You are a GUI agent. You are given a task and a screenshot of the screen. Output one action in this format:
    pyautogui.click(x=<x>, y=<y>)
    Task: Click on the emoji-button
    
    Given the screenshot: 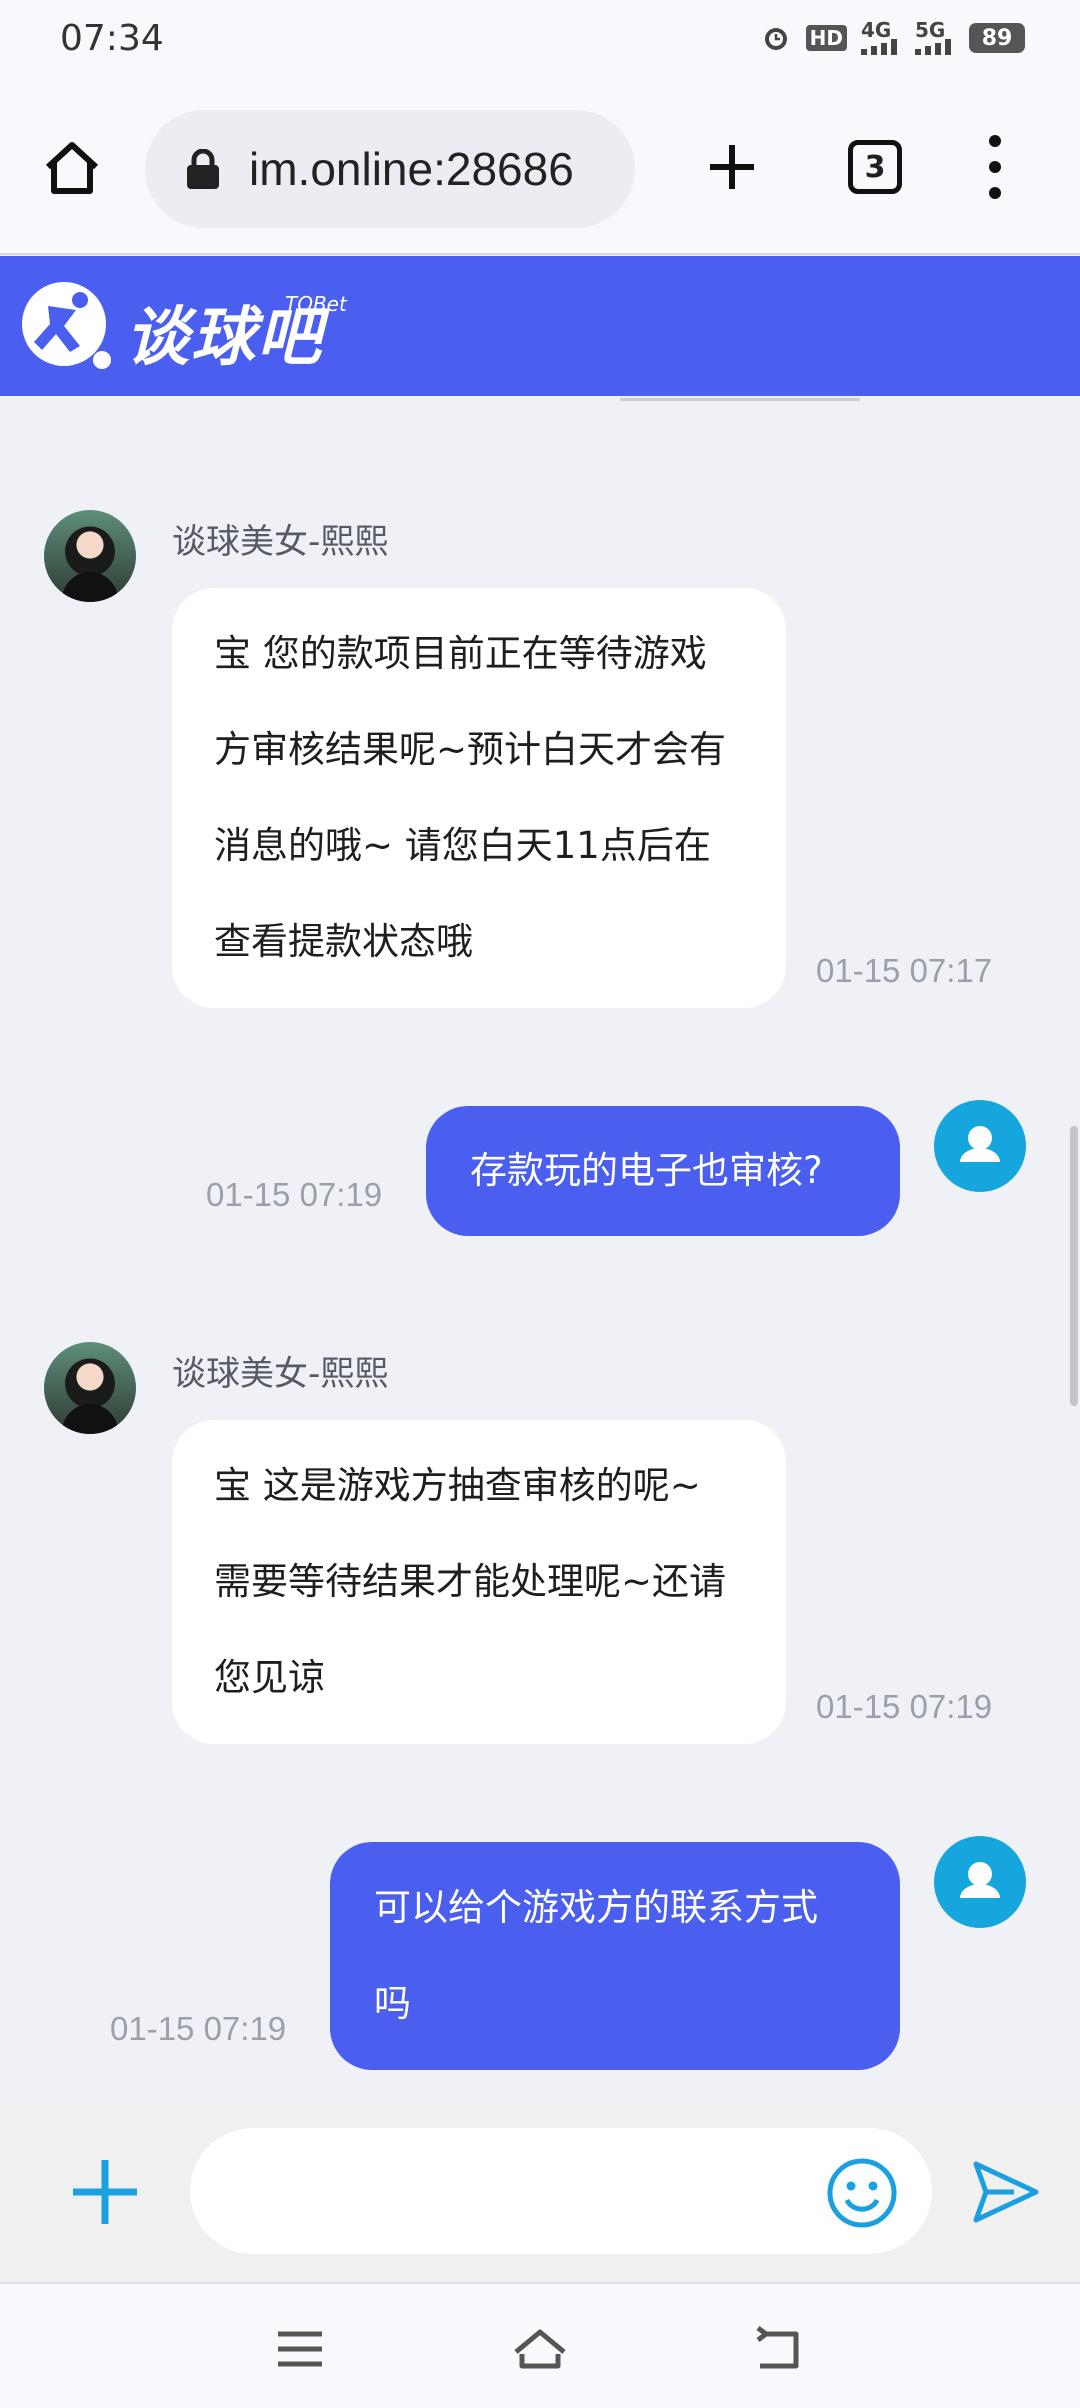 What is the action you would take?
    pyautogui.click(x=862, y=2193)
    